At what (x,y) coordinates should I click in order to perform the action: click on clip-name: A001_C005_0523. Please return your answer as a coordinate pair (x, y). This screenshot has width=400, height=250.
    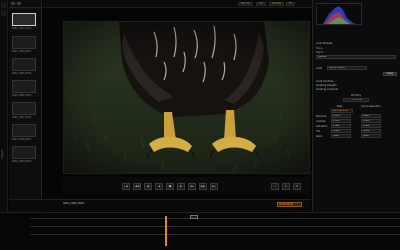
    Looking at the image, I should click on (22, 73).